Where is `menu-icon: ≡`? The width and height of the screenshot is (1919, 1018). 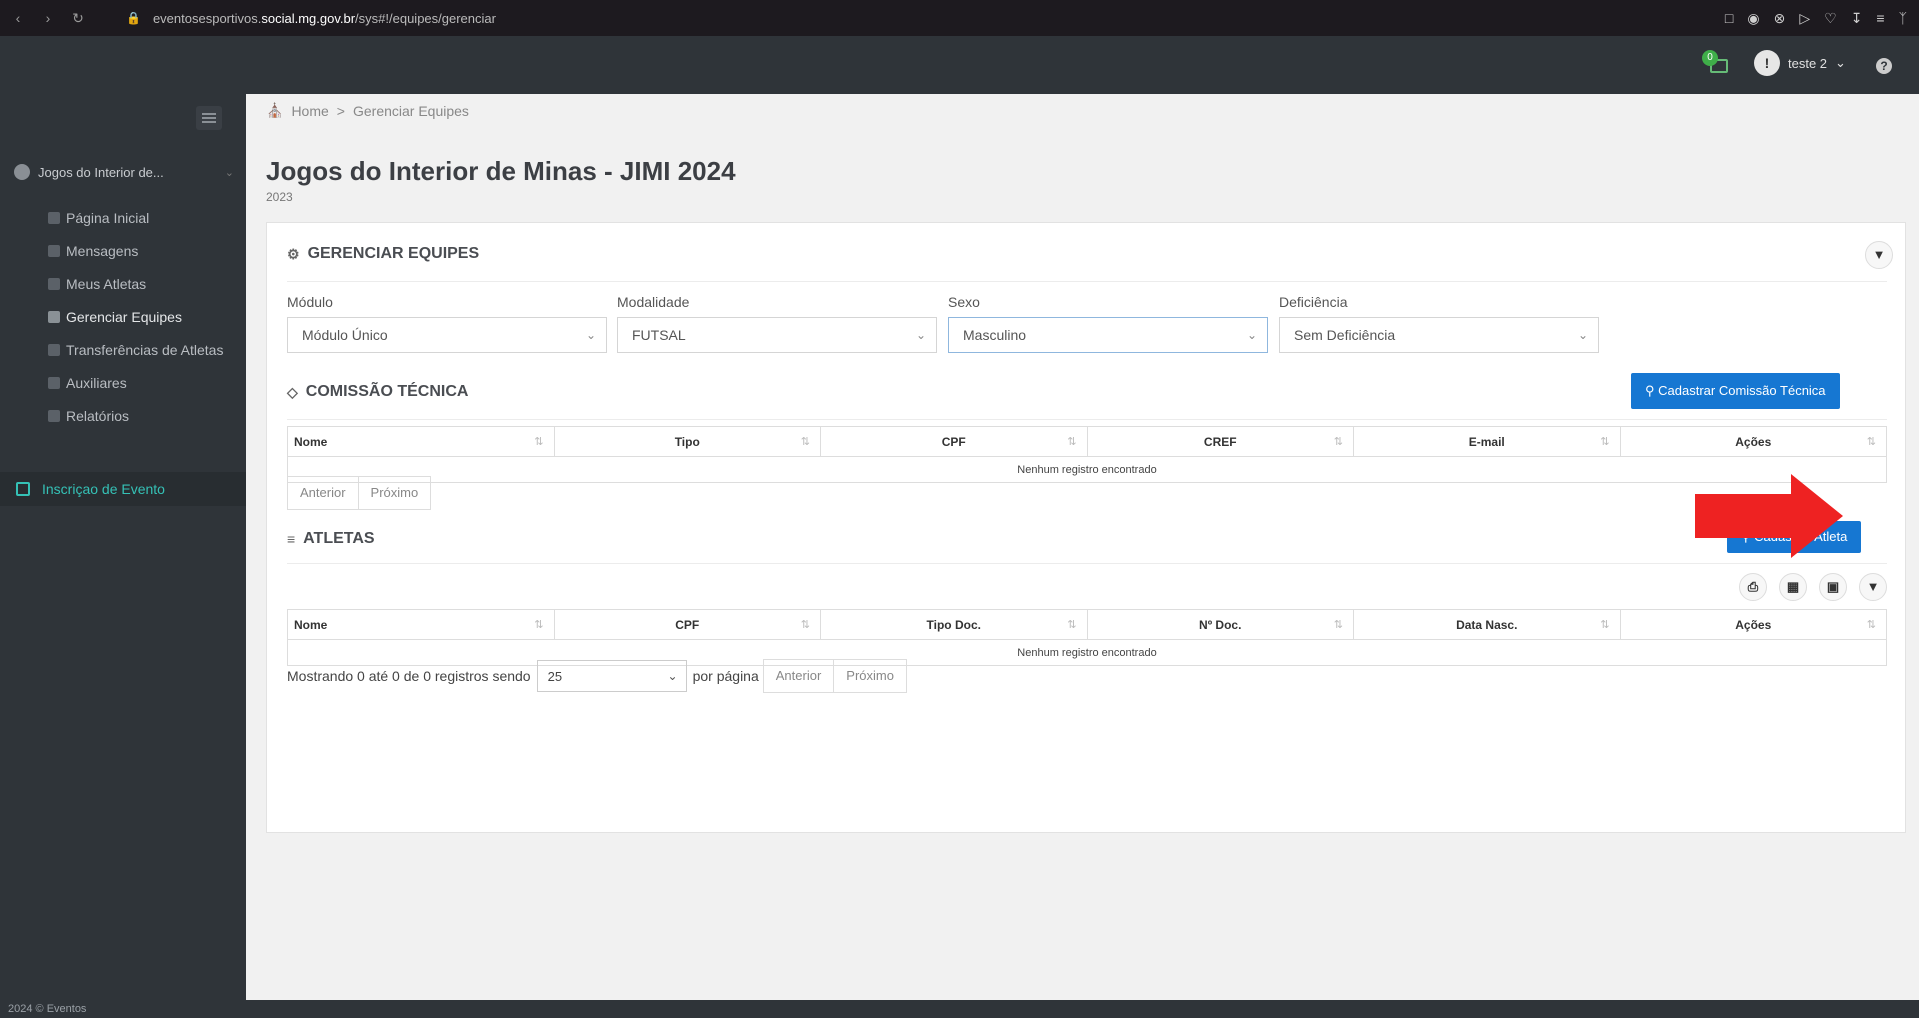
menu-icon: ≡ is located at coordinates (1880, 18).